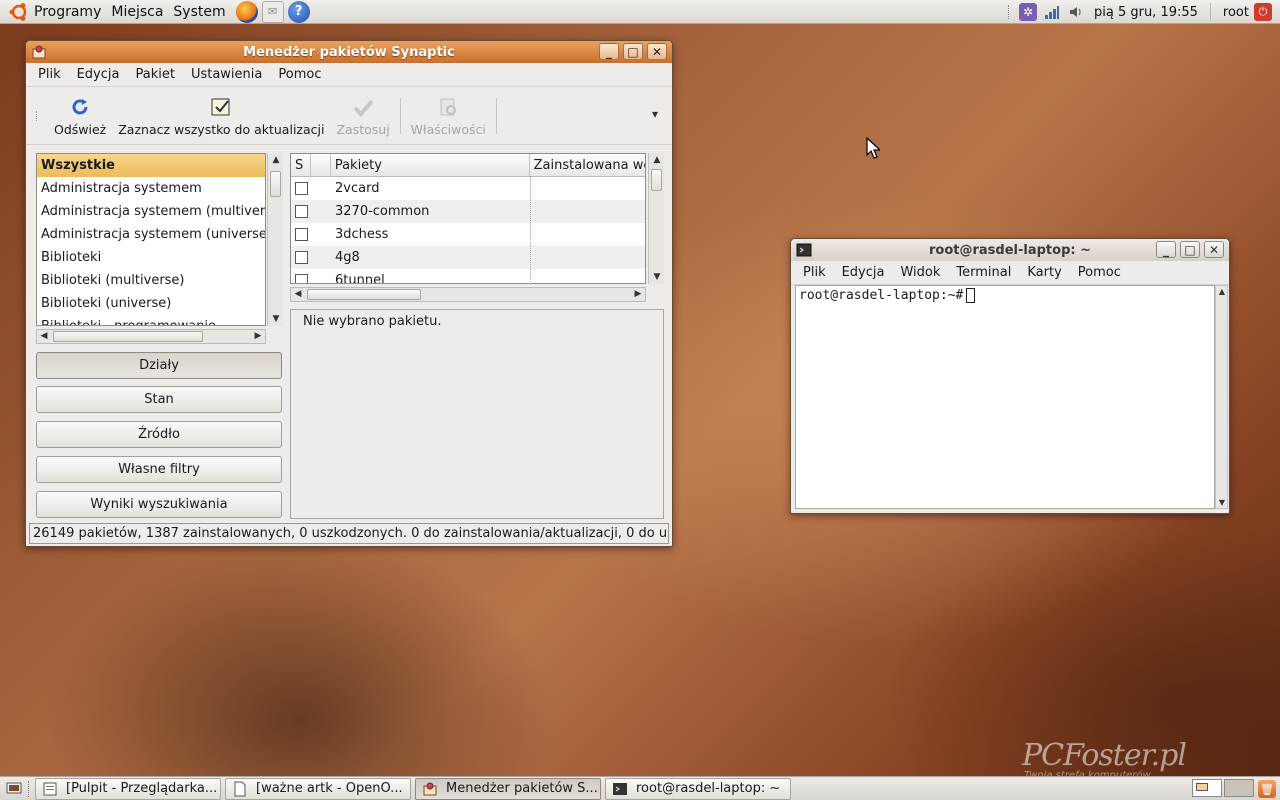 The width and height of the screenshot is (1280, 800). What do you see at coordinates (1267, 789) in the screenshot?
I see `trash-icon: 🗑` at bounding box center [1267, 789].